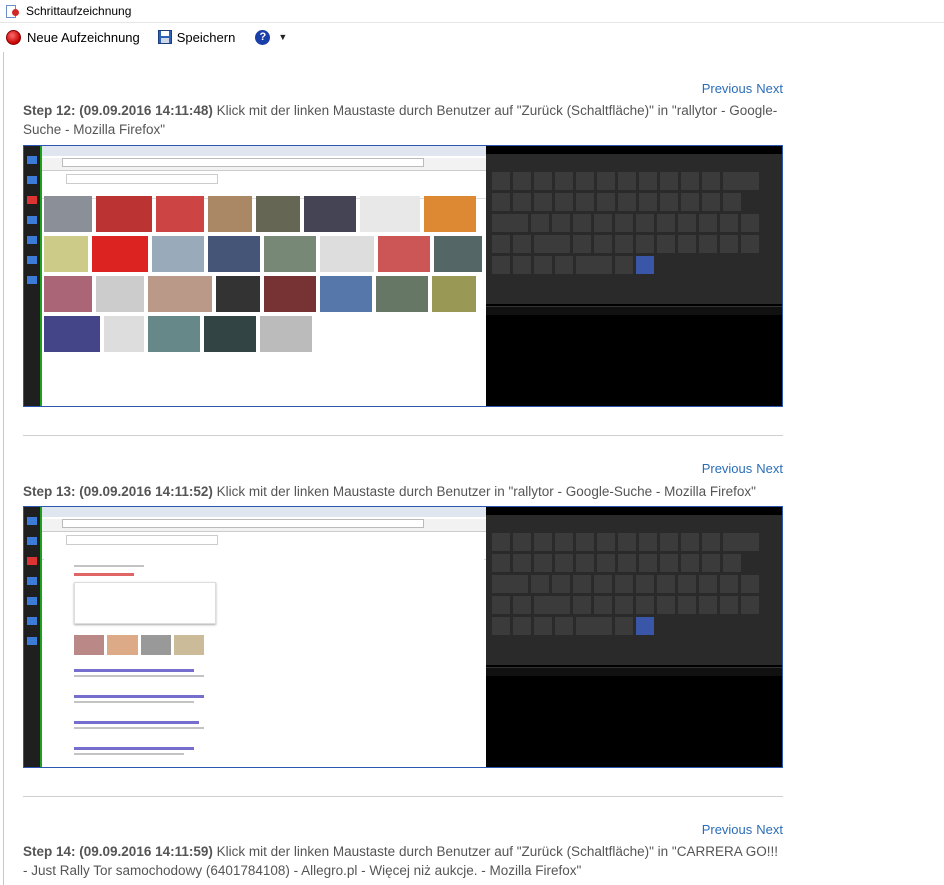 The height and width of the screenshot is (885, 944). I want to click on save-button: Speichern, so click(196, 37).